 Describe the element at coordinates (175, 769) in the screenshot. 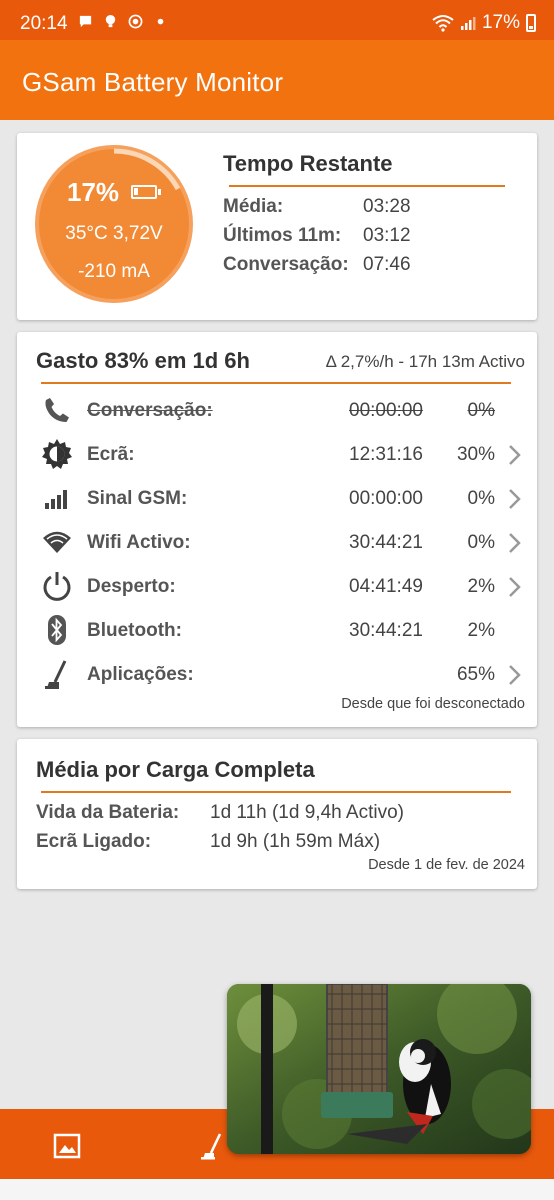

I see `full-charge-title: Média por Carga Completa` at that location.